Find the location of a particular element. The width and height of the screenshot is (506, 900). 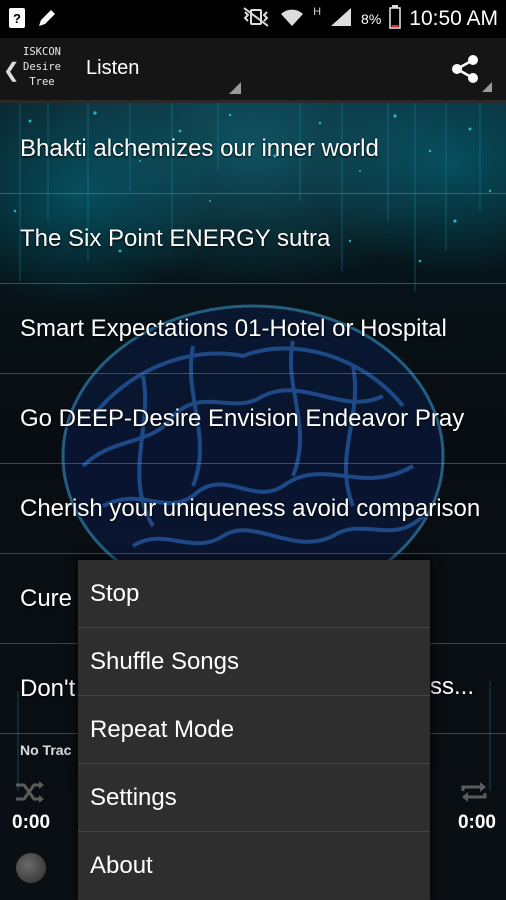

shuffle-icon is located at coordinates (30, 794).